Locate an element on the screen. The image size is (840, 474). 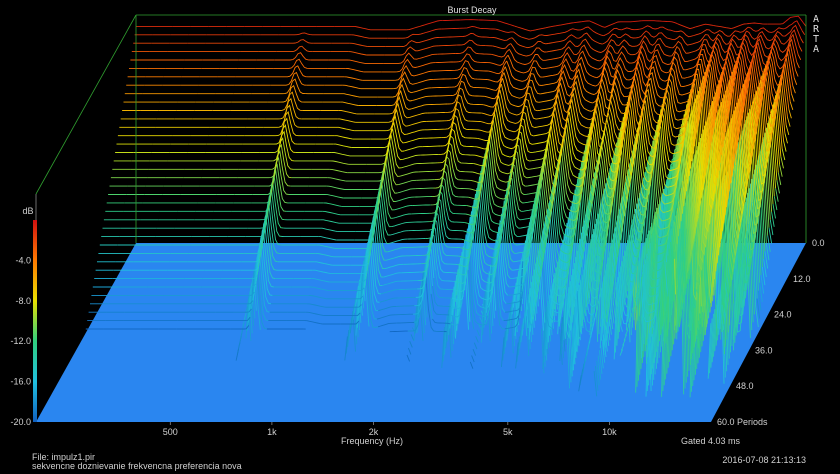
periods-tick-label: 12.0 is located at coordinates (802, 279).